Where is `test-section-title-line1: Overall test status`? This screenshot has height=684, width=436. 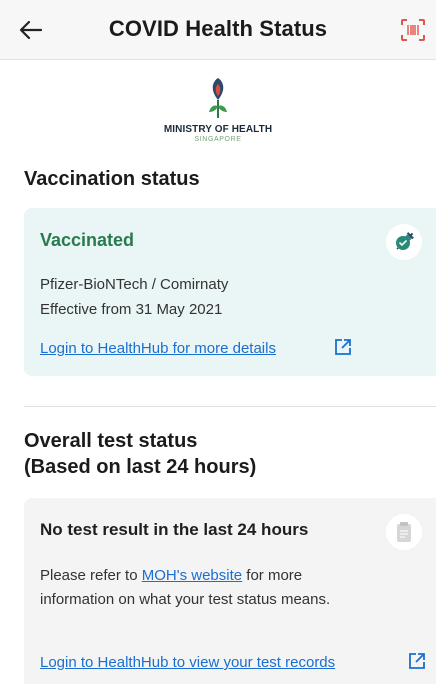 test-section-title-line1: Overall test status is located at coordinates (111, 441).